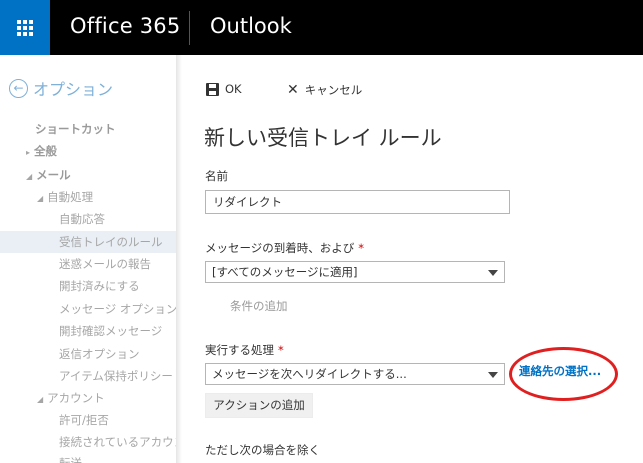 The width and height of the screenshot is (643, 463). I want to click on sidebar-item-label: 自動応答, so click(82, 219).